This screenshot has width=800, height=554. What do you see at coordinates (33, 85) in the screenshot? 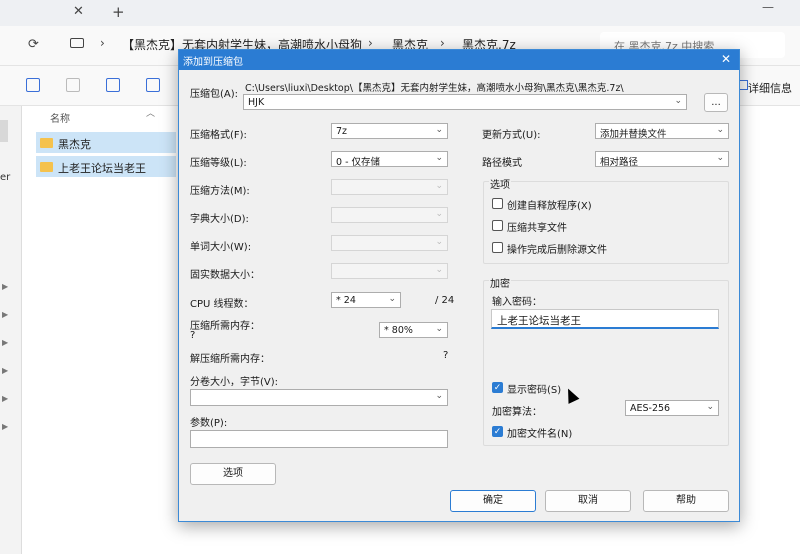
I see `copy-icon` at bounding box center [33, 85].